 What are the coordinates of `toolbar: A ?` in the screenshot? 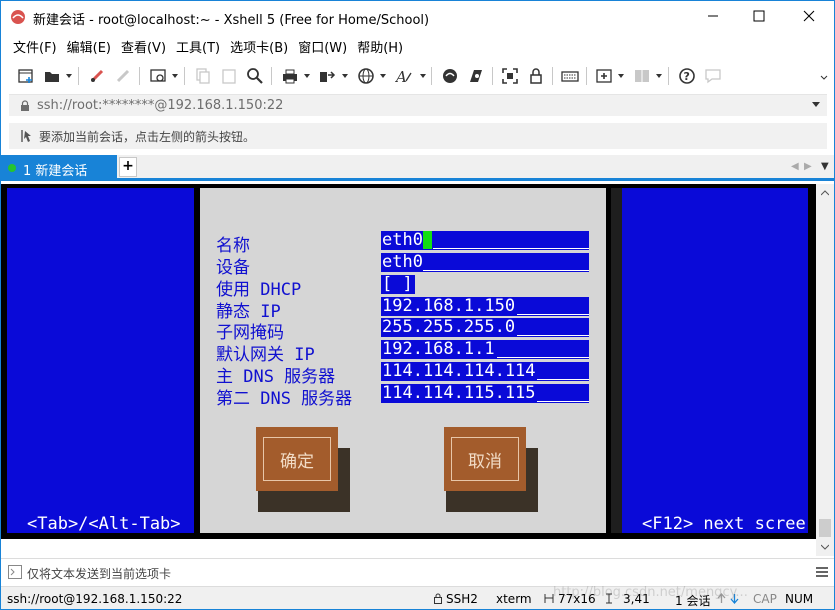 It's located at (417, 76).